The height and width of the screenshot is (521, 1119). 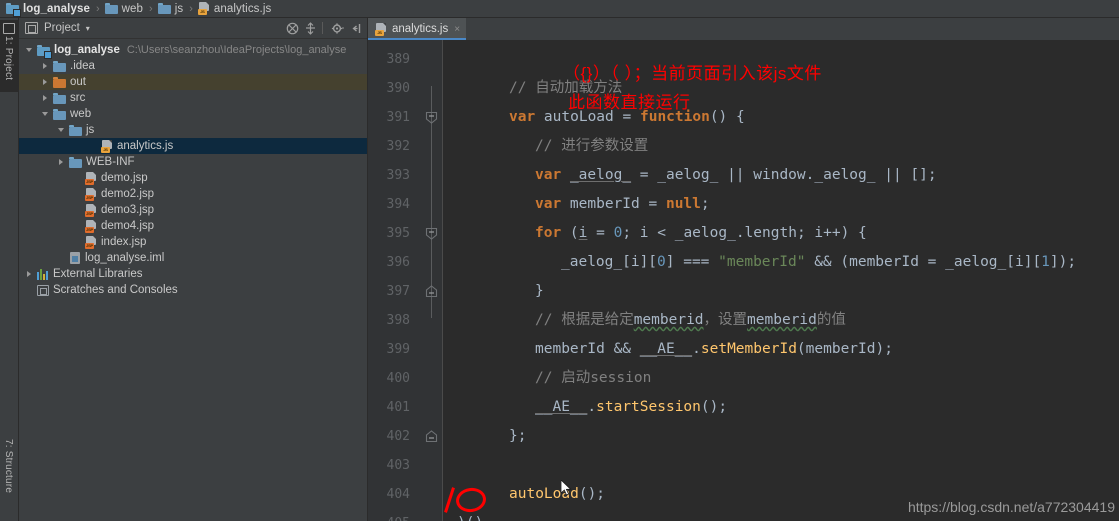 I want to click on code-token: ;, so click(x=705, y=204).